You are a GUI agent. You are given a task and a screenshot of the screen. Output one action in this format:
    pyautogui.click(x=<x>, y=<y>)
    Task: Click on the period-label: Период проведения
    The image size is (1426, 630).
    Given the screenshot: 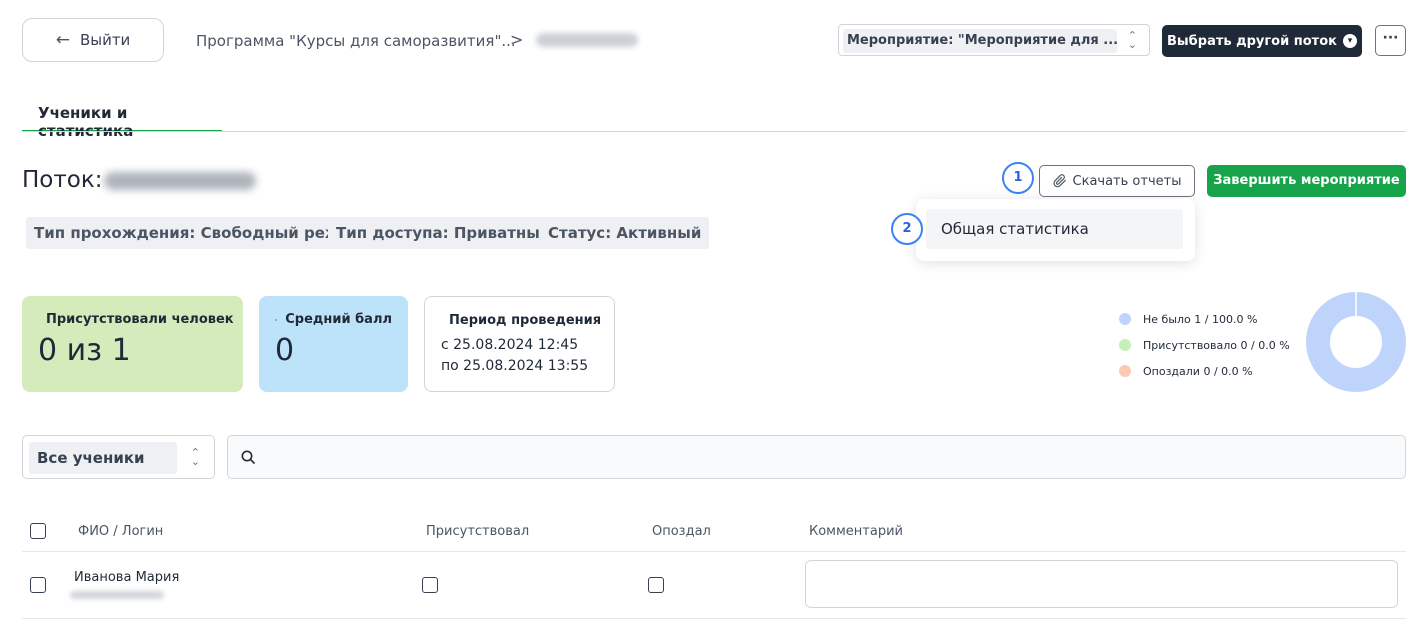 What is the action you would take?
    pyautogui.click(x=525, y=320)
    